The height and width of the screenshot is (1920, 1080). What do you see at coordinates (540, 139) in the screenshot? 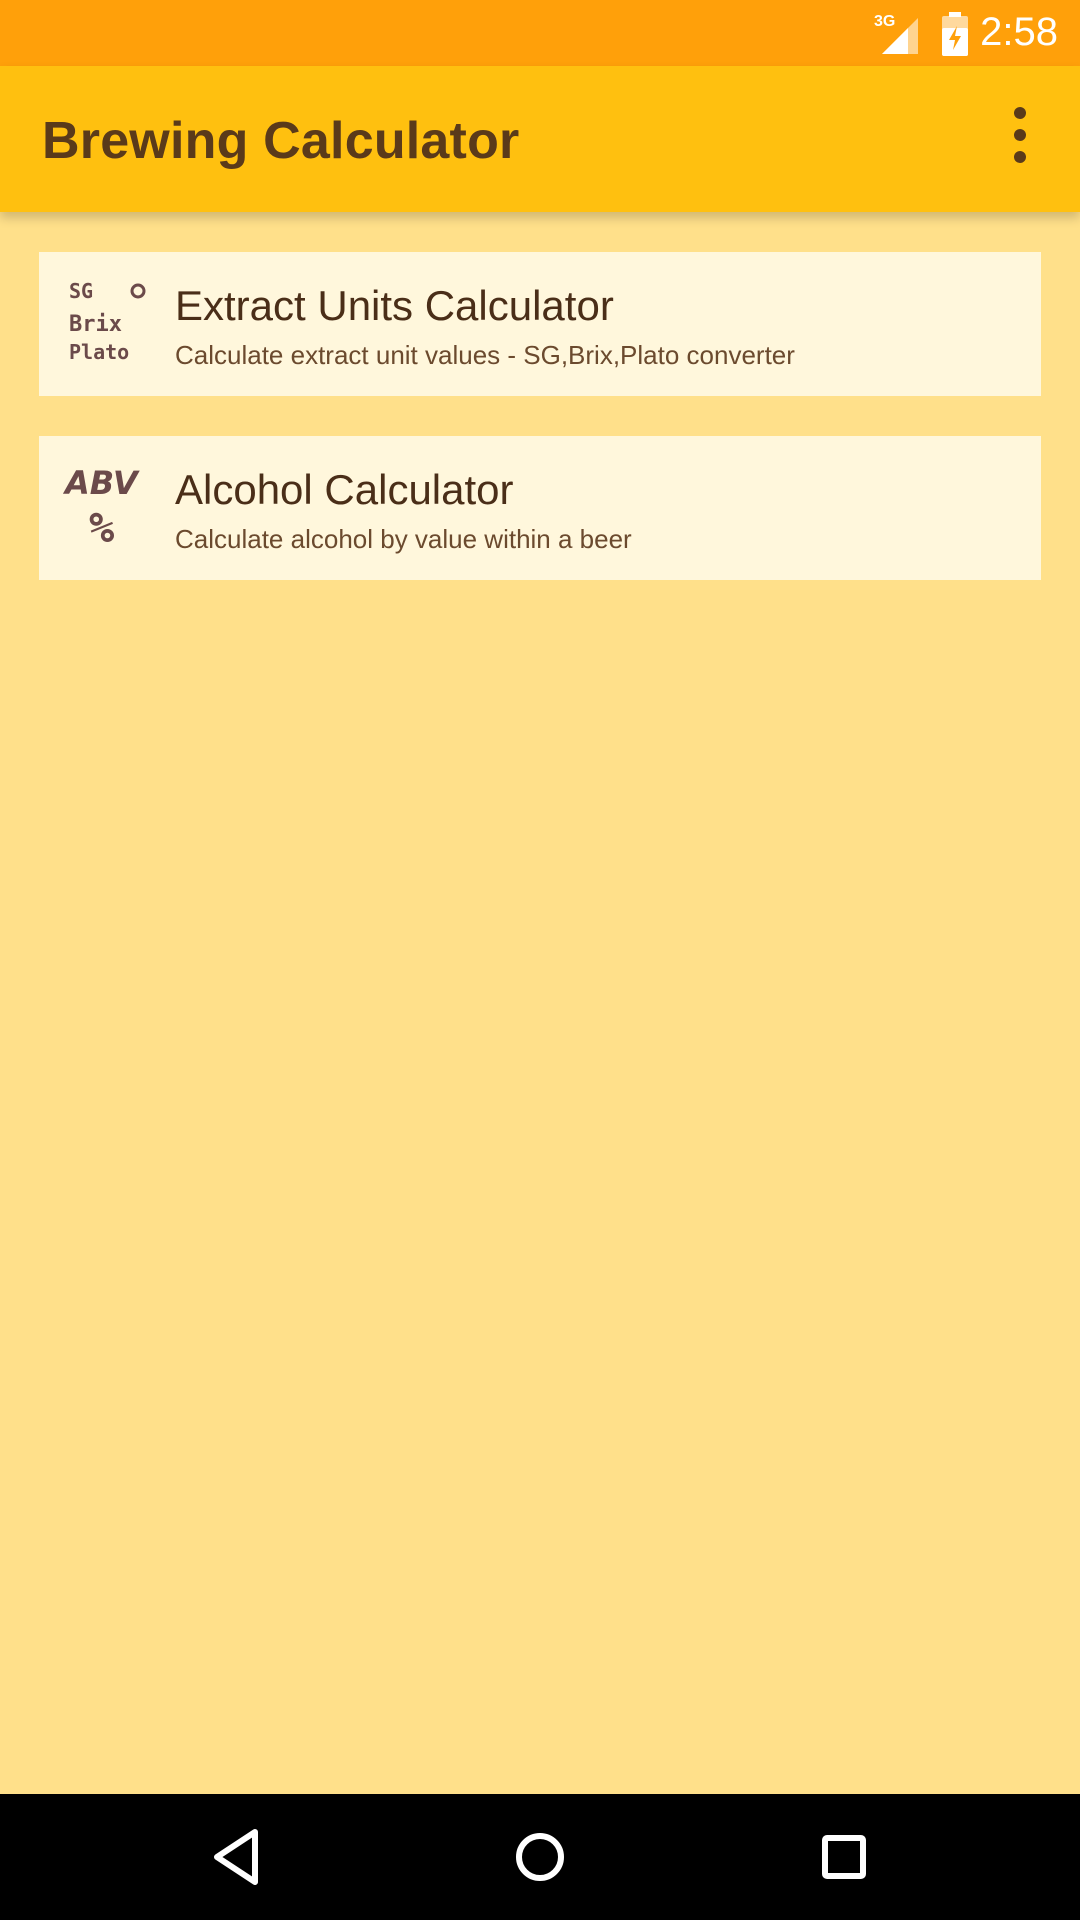
I see `app-bar: Brewing Calculator` at bounding box center [540, 139].